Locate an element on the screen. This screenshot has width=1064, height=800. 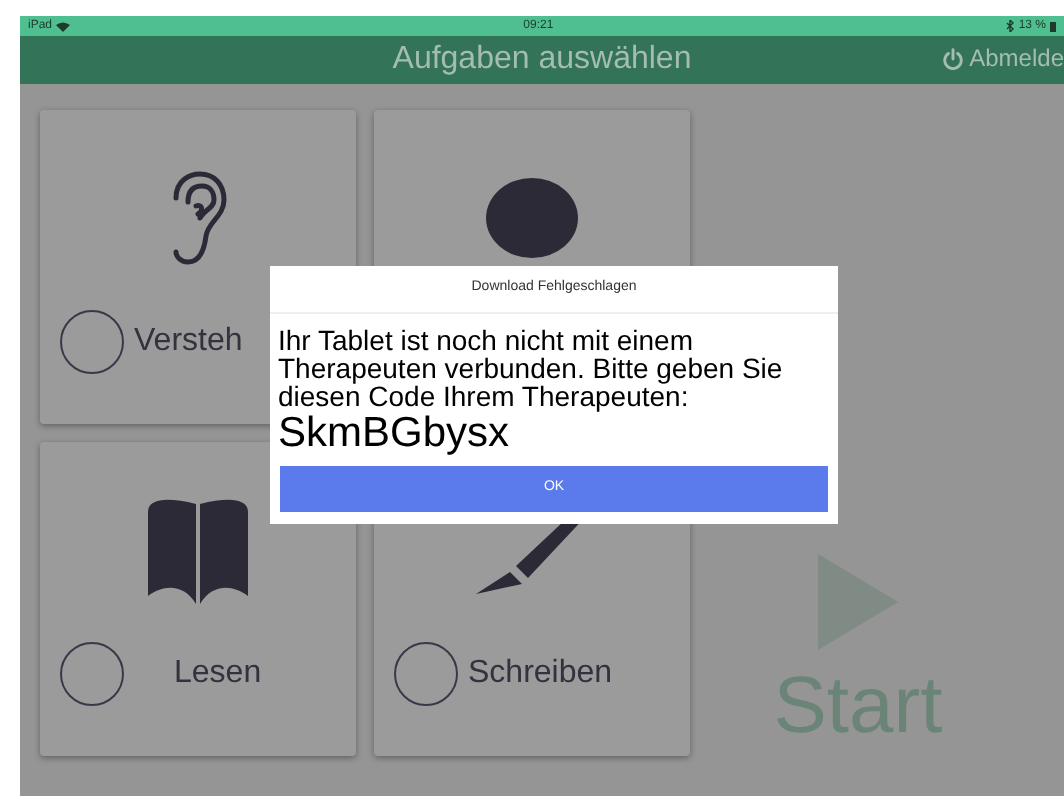
page-title: Aufgaben auswählen is located at coordinates (542, 60).